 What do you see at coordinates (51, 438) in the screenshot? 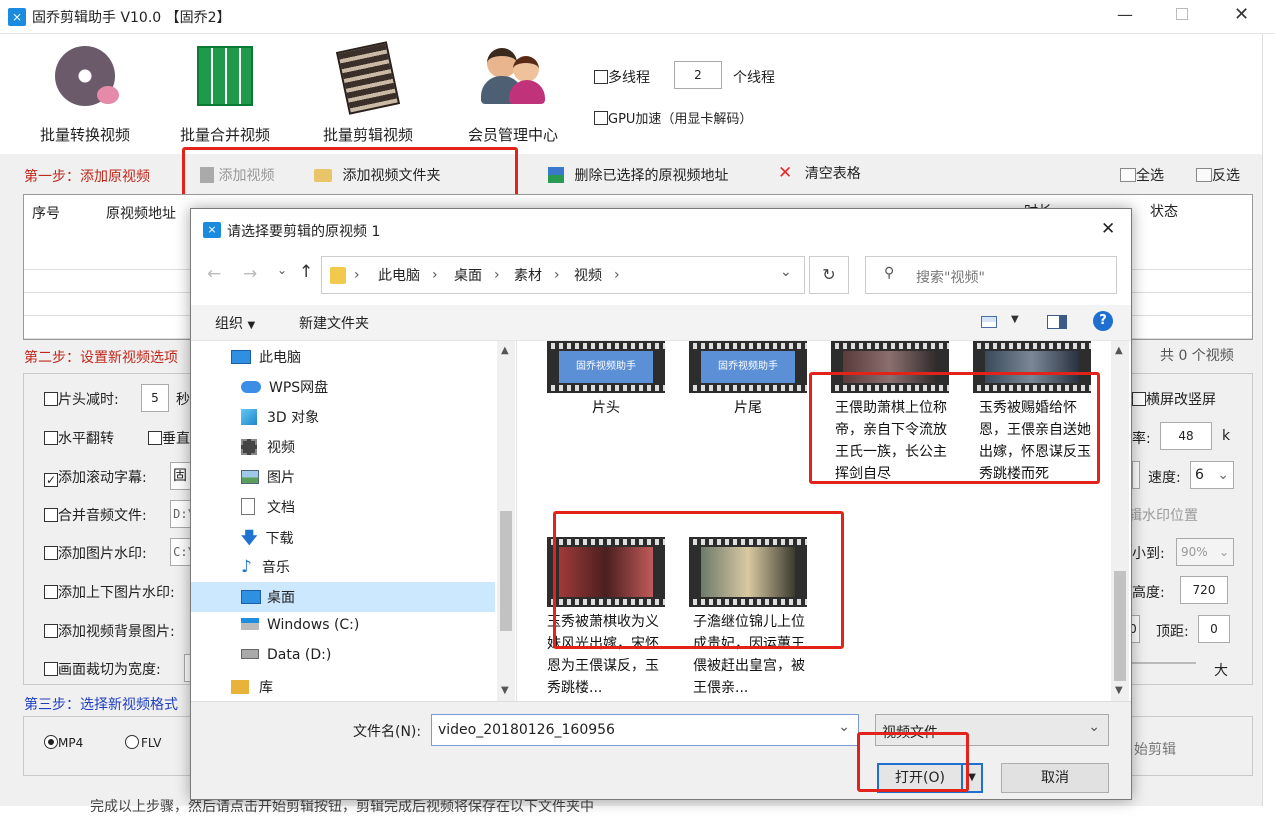
I see `hflip-checkbox` at bounding box center [51, 438].